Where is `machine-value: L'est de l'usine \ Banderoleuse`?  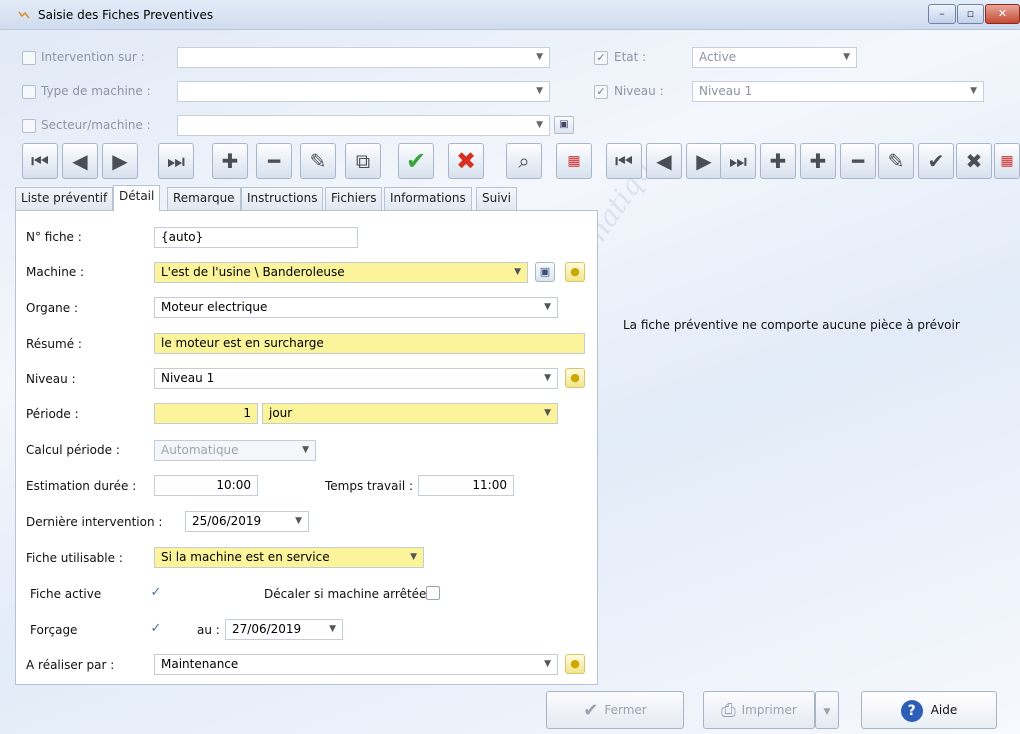 machine-value: L'est de l'usine \ Banderoleuse is located at coordinates (253, 272).